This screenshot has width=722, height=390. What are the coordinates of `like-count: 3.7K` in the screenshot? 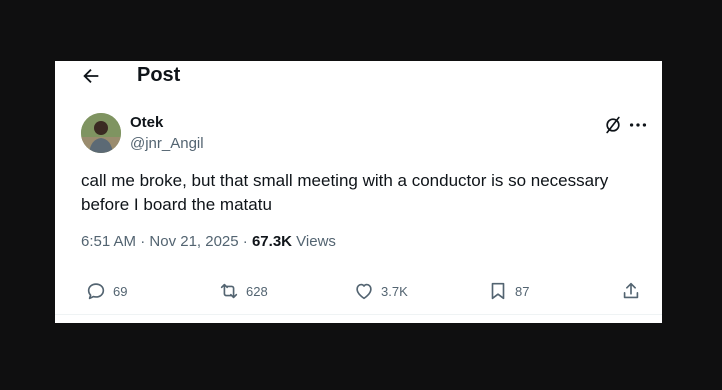 It's located at (394, 291).